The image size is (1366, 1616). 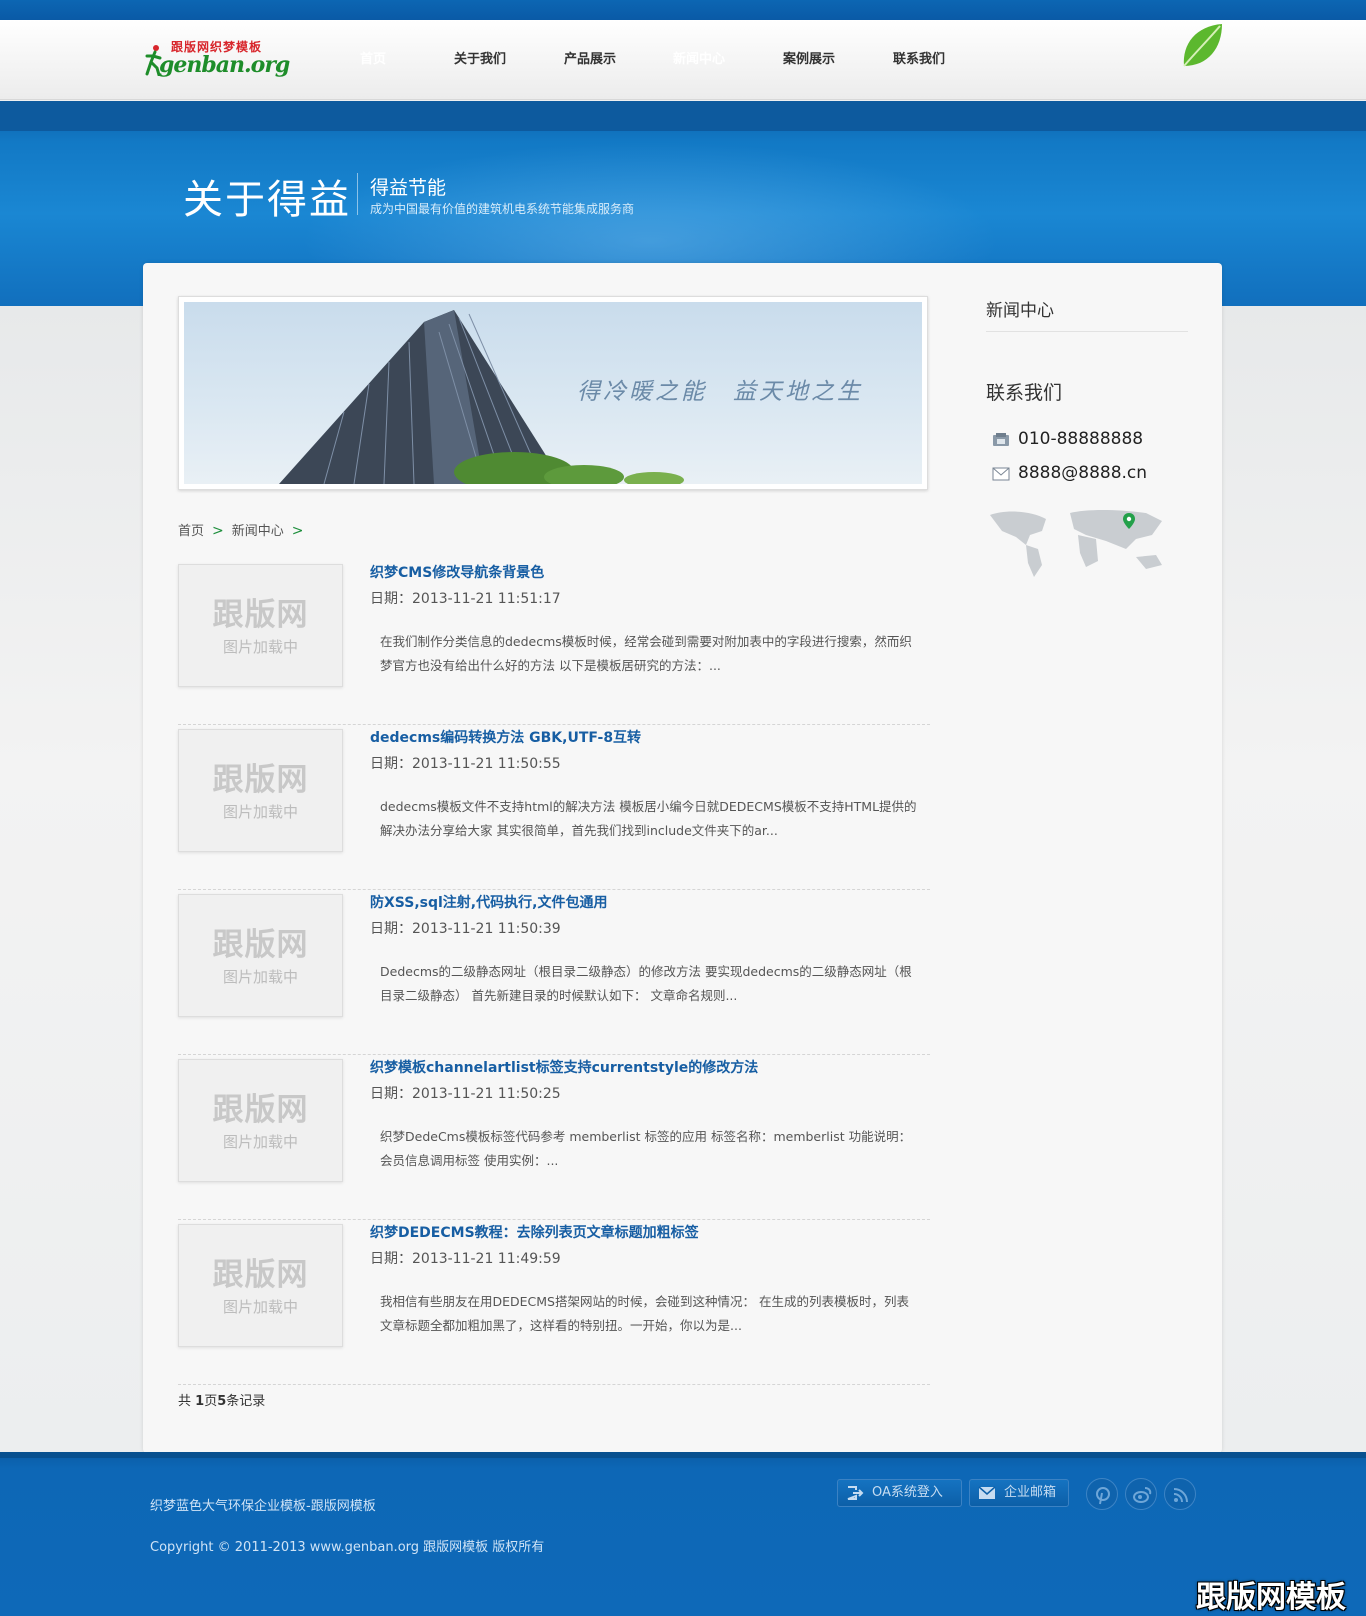 What do you see at coordinates (408, 188) in the screenshot?
I see `banner-subtitle: 得益节能` at bounding box center [408, 188].